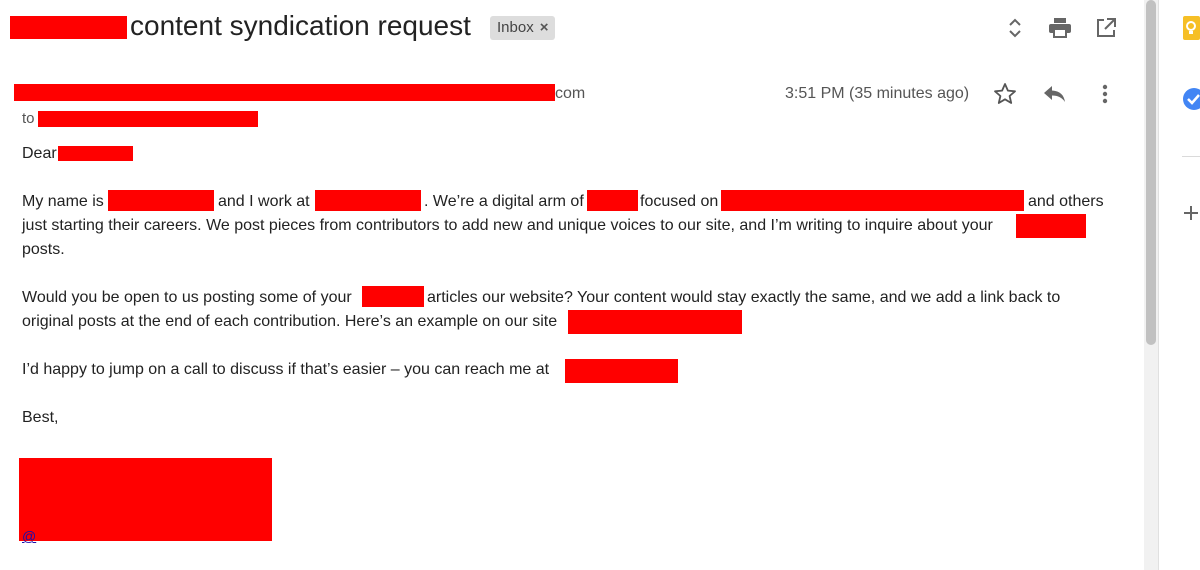  I want to click on paragraph-1-text-e: and others, so click(1066, 201).